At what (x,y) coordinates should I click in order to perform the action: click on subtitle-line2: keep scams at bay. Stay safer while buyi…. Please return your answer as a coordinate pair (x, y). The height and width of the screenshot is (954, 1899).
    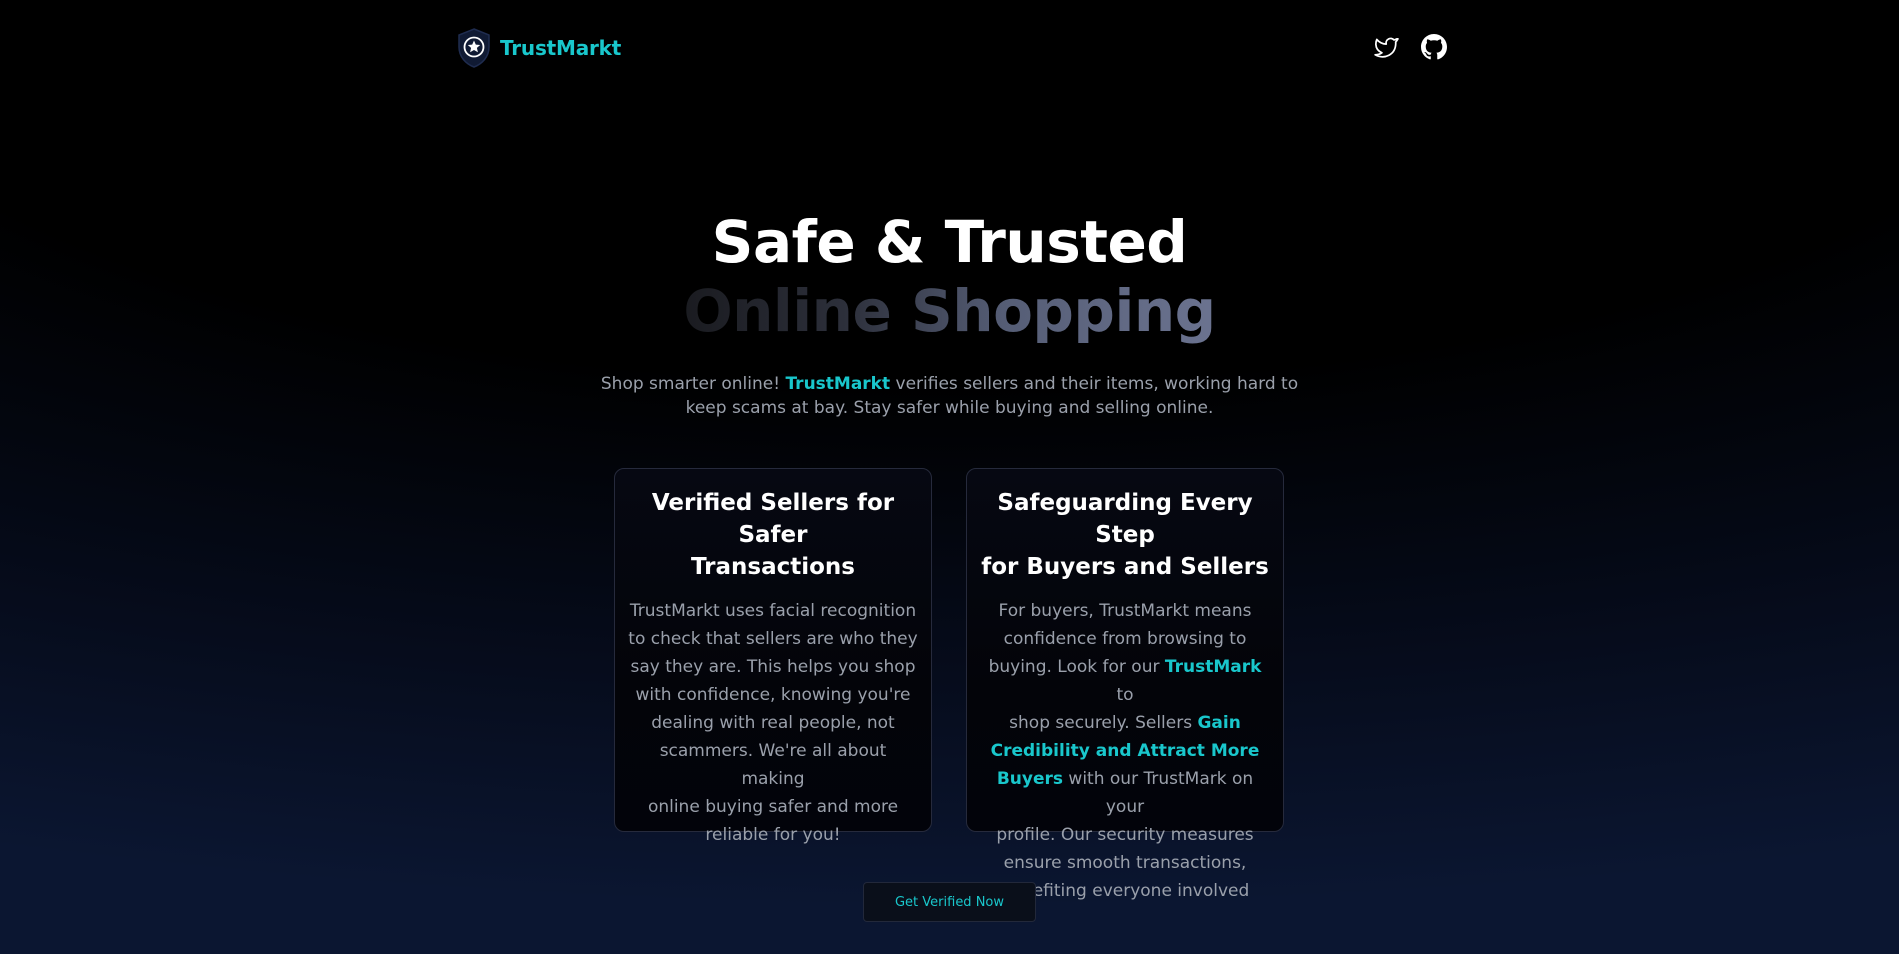
    Looking at the image, I should click on (949, 408).